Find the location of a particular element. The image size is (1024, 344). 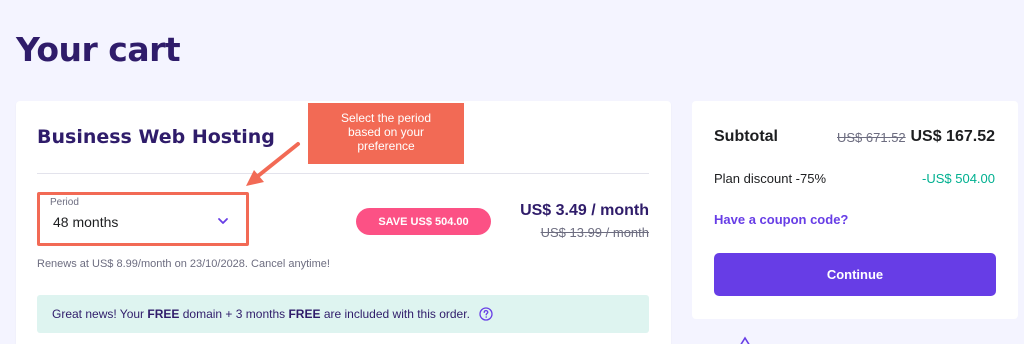

annotation-arrow-icon is located at coordinates (273, 164).